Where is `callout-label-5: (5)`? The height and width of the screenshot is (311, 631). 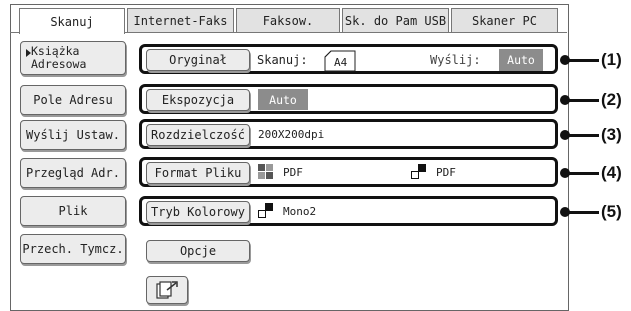 callout-label-5: (5) is located at coordinates (611, 211).